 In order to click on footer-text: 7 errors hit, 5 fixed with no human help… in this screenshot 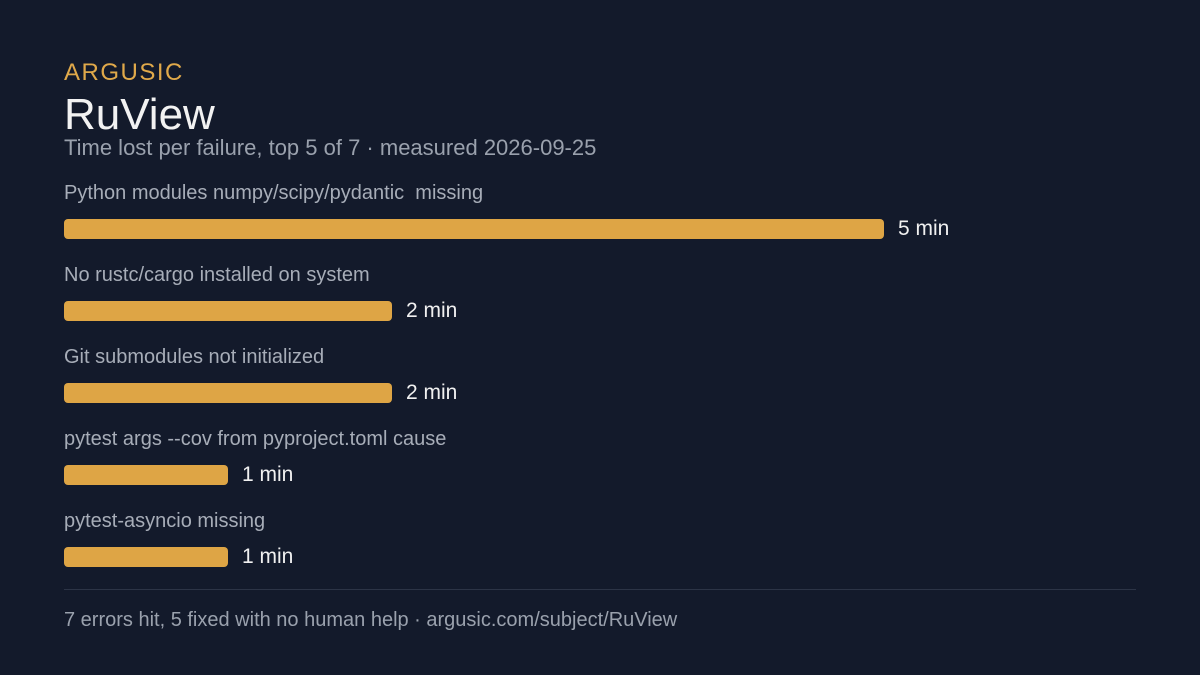, I will do `click(371, 620)`.